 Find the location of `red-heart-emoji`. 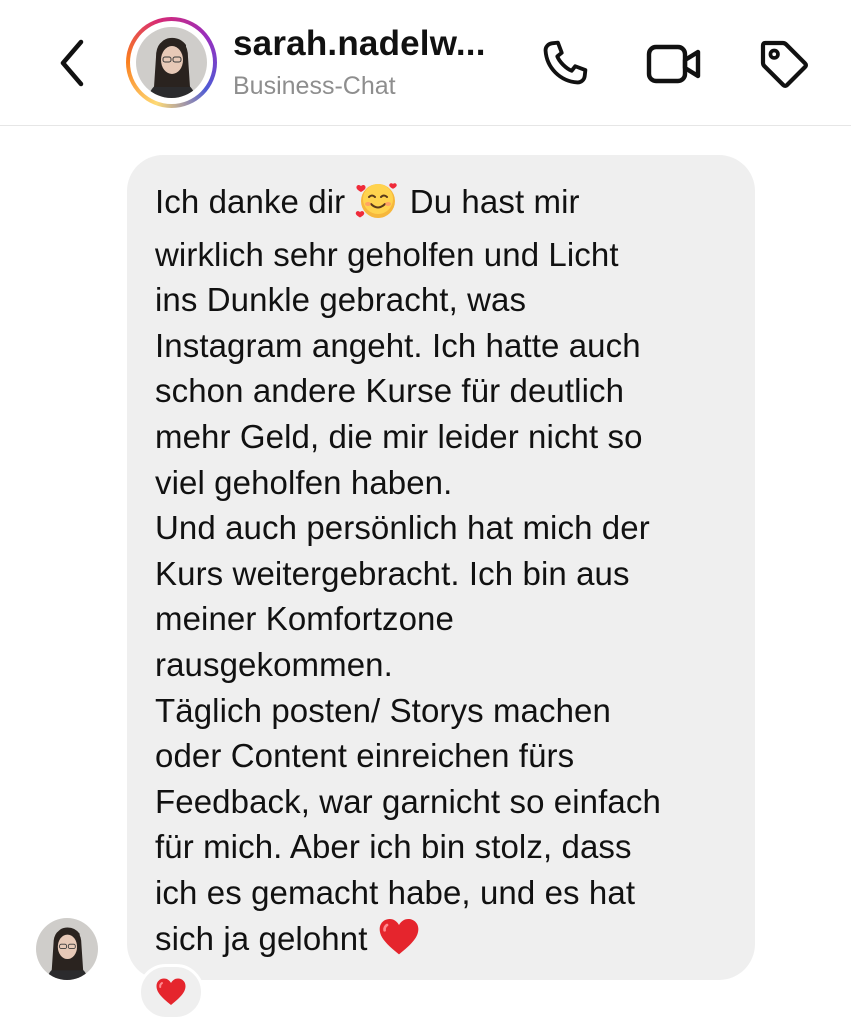

red-heart-emoji is located at coordinates (399, 943).